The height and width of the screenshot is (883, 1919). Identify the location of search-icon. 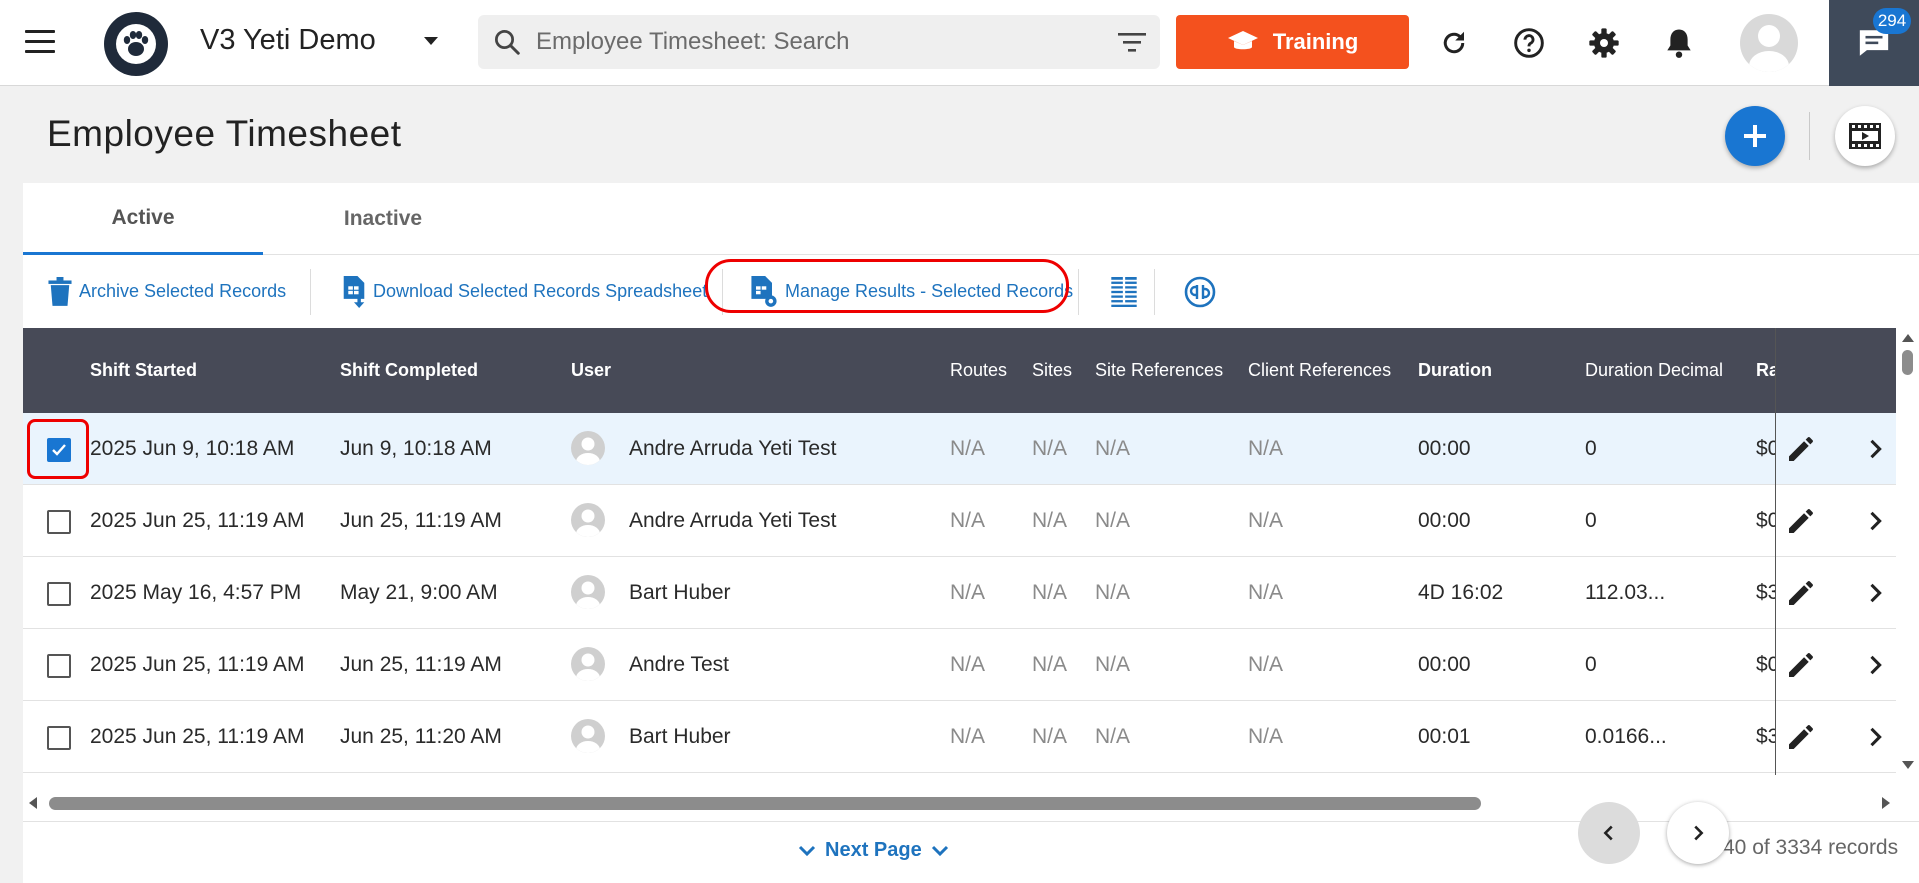
(507, 42).